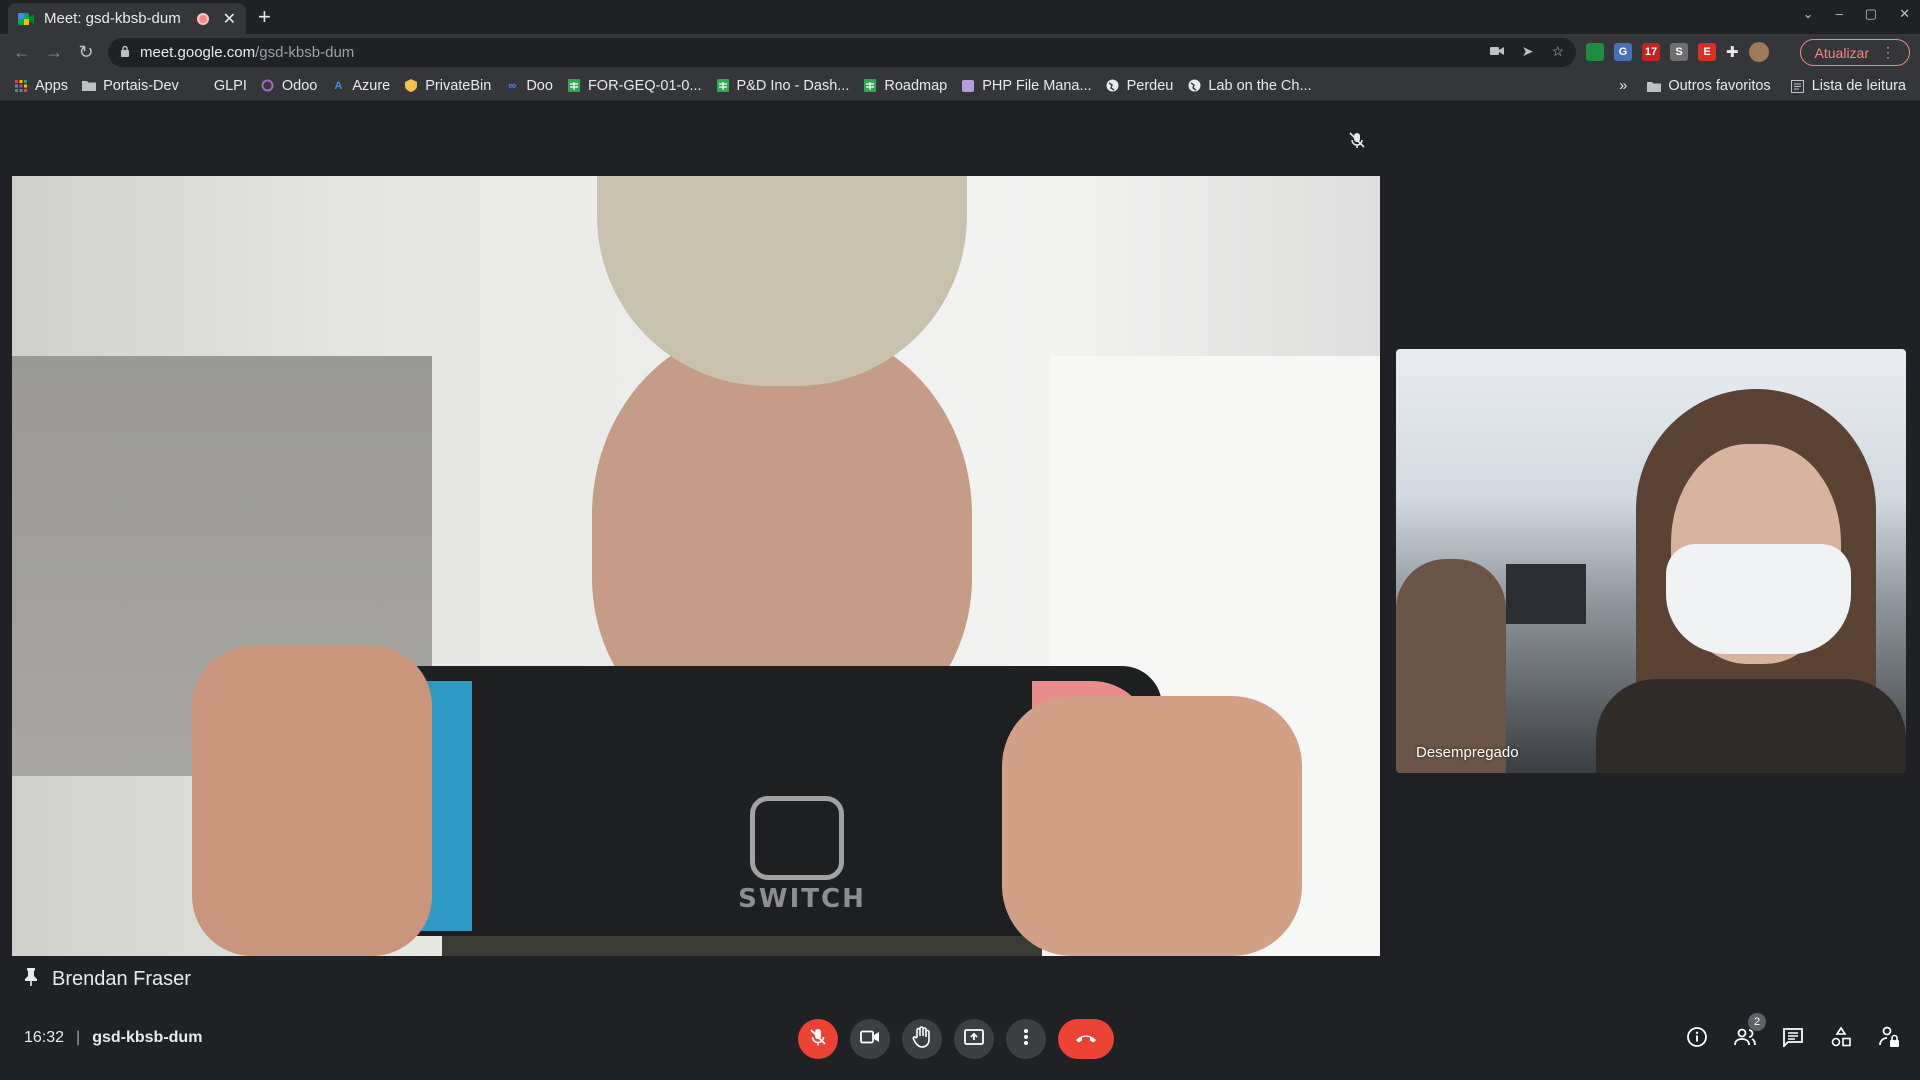 The height and width of the screenshot is (1080, 1920). What do you see at coordinates (1888, 52) in the screenshot?
I see `more-vert-icon: ⋮` at bounding box center [1888, 52].